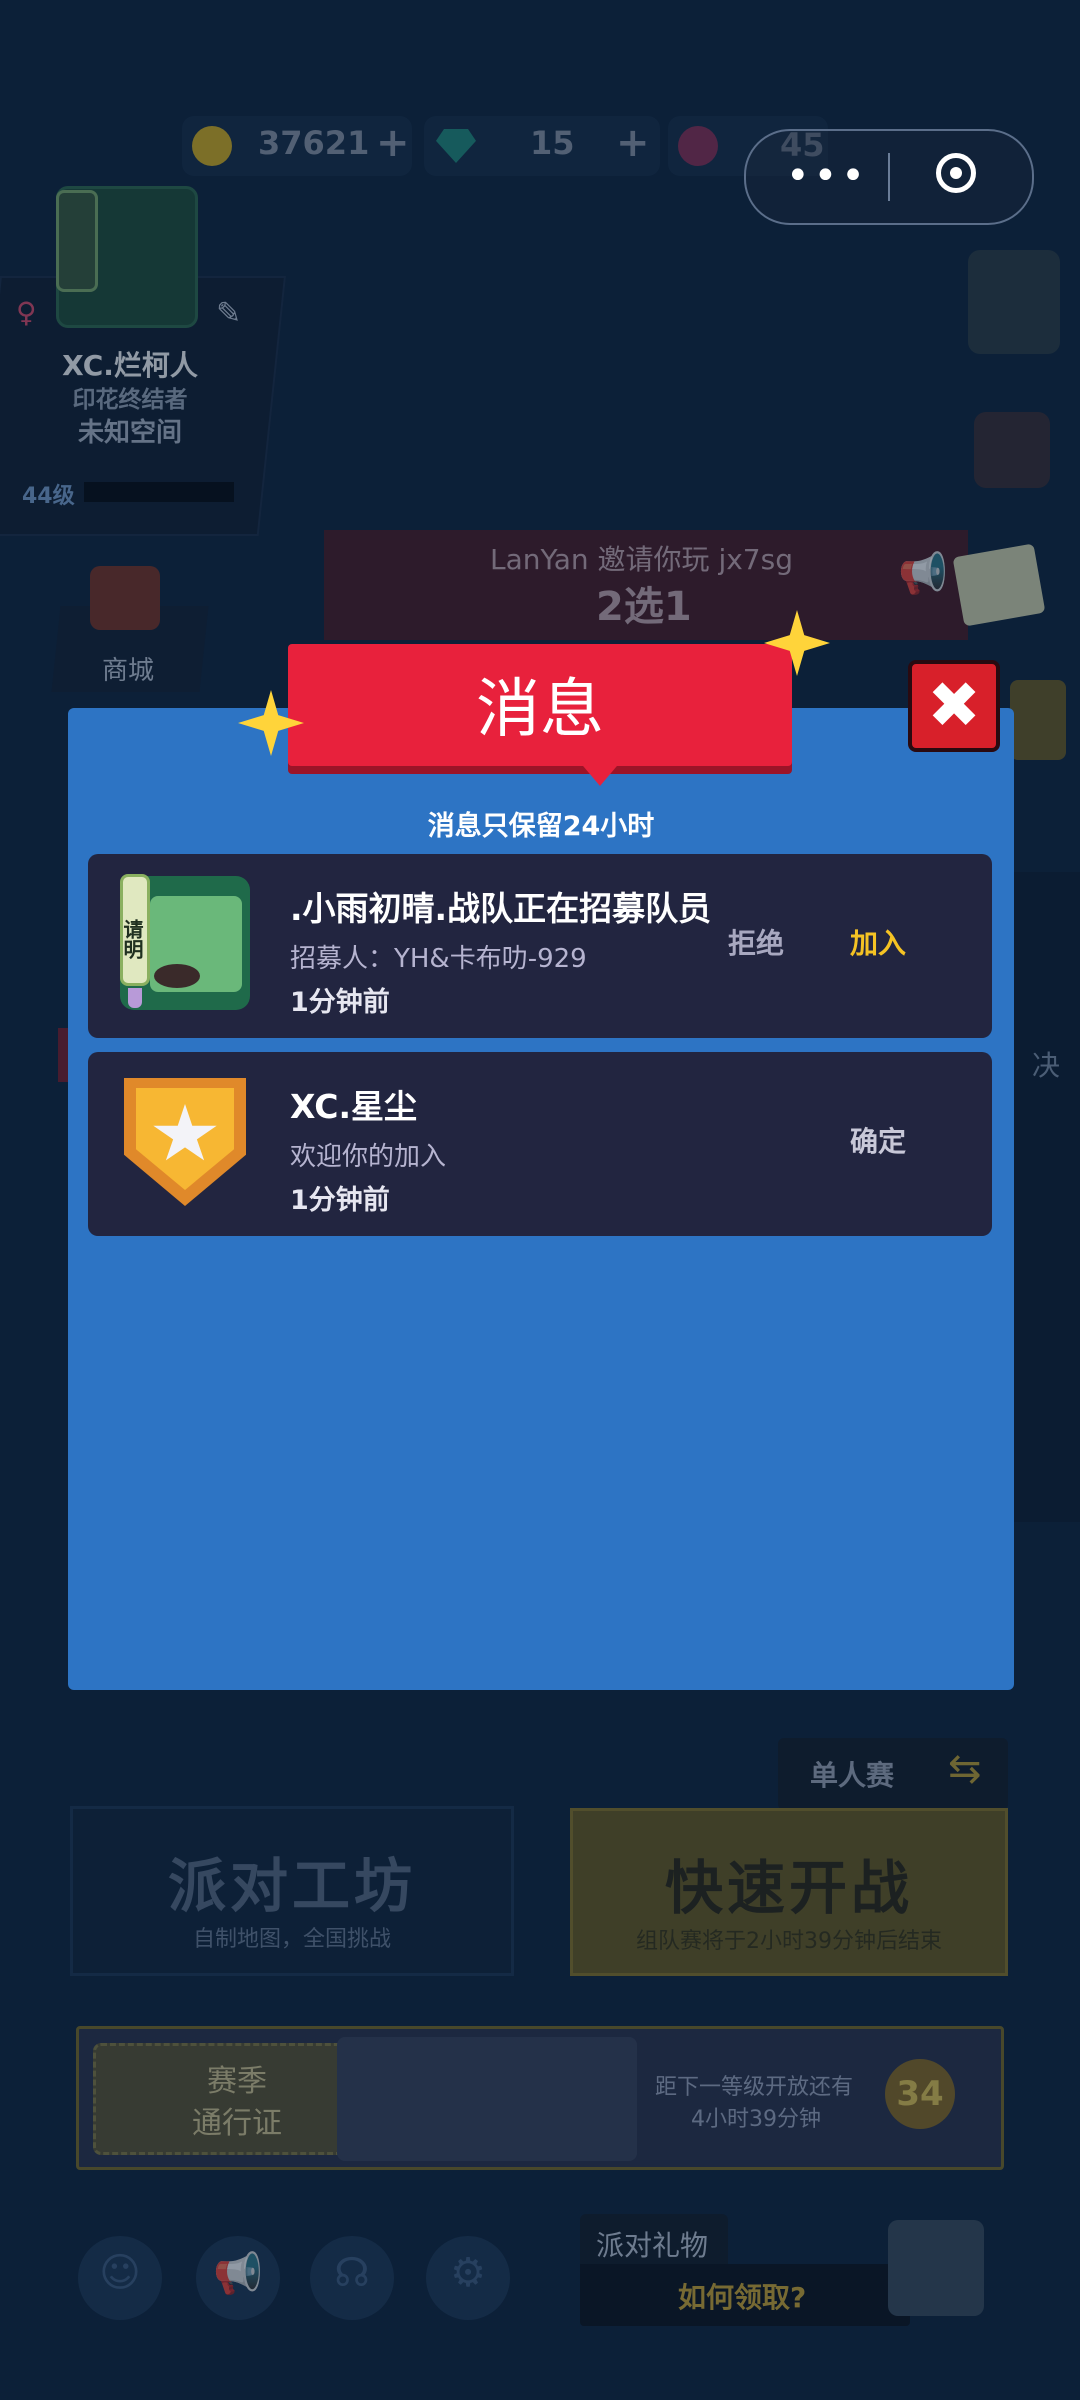 This screenshot has height=2400, width=1080. What do you see at coordinates (129, 433) in the screenshot?
I see `player-space: 未知空间` at bounding box center [129, 433].